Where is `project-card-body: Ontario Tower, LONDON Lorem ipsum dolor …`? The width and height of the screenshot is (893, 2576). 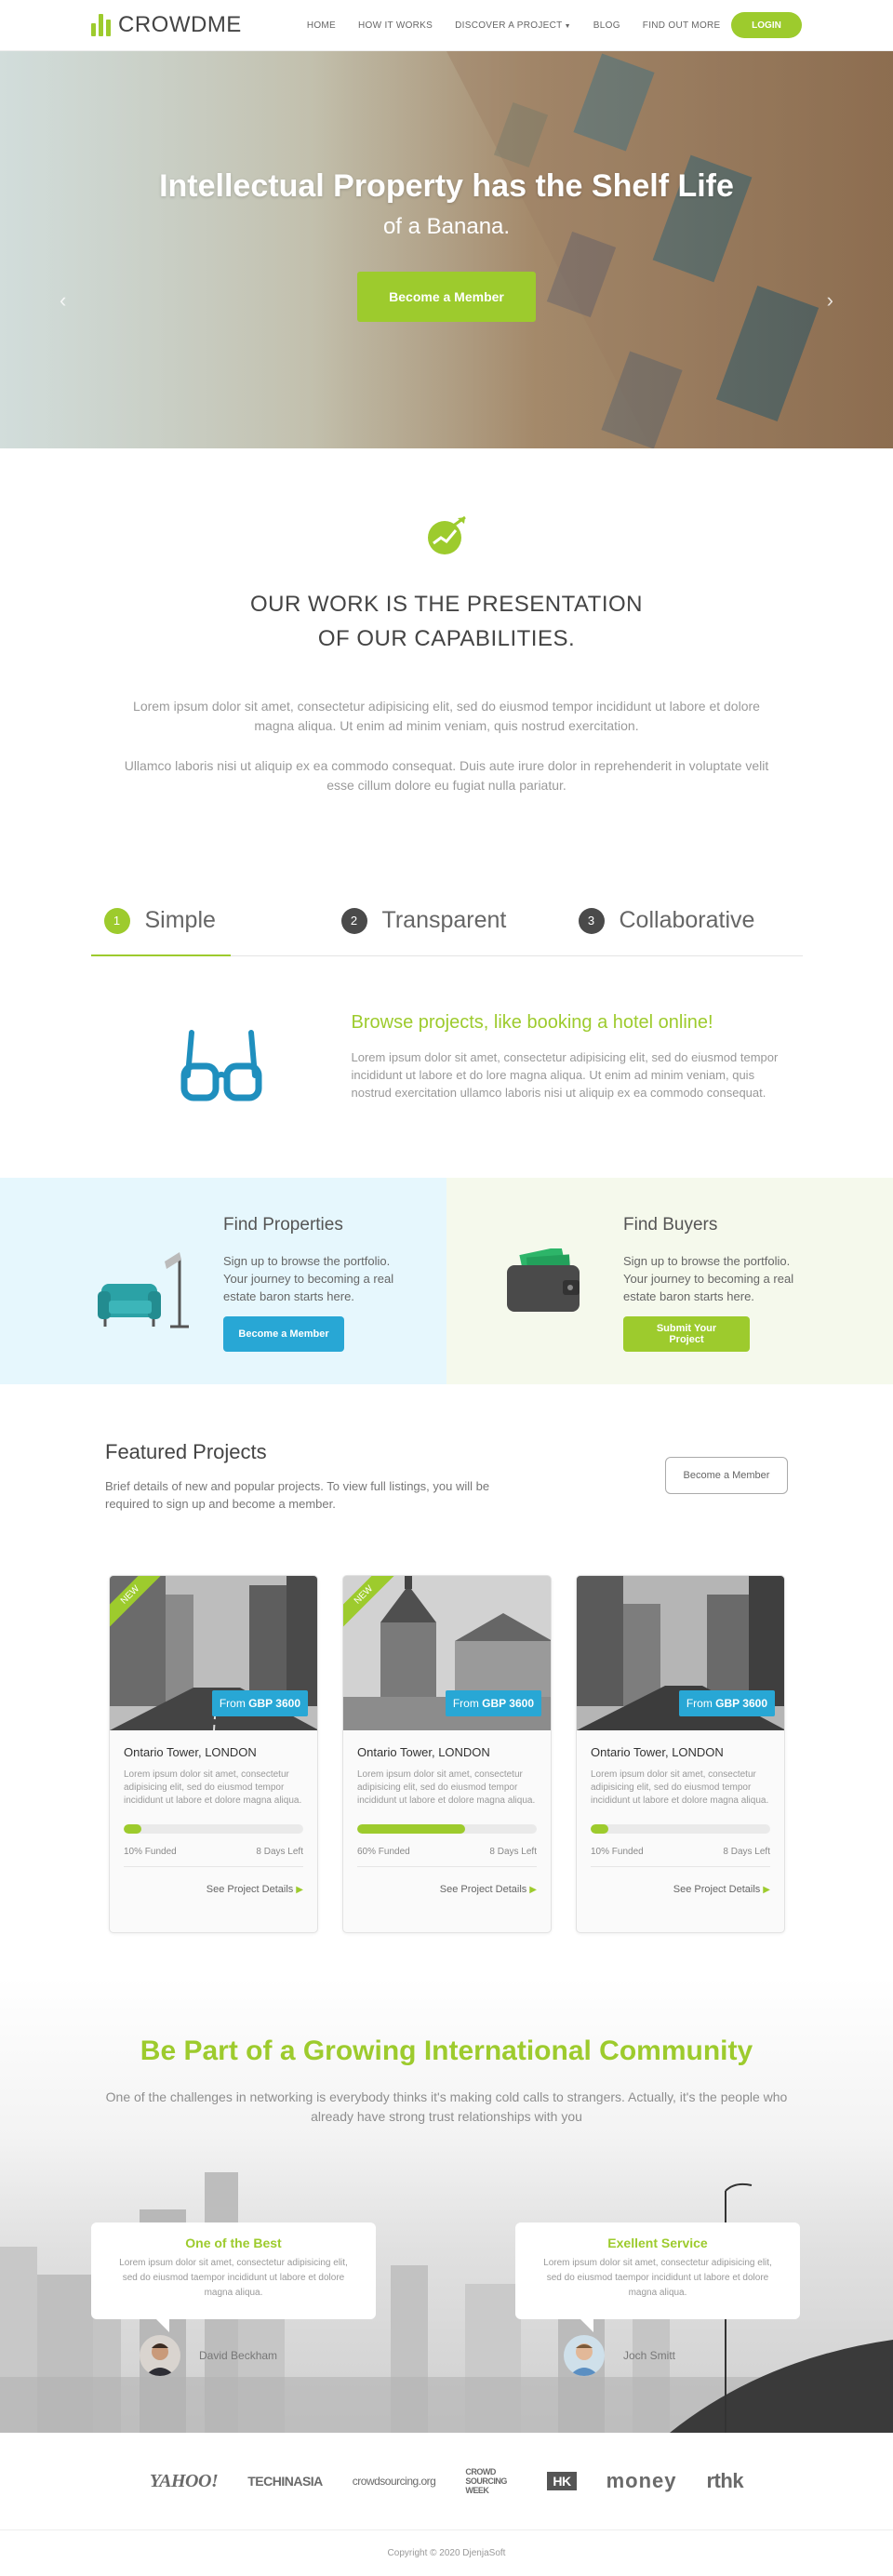 project-card-body: Ontario Tower, LONDON Lorem ipsum dolor … is located at coordinates (680, 1812).